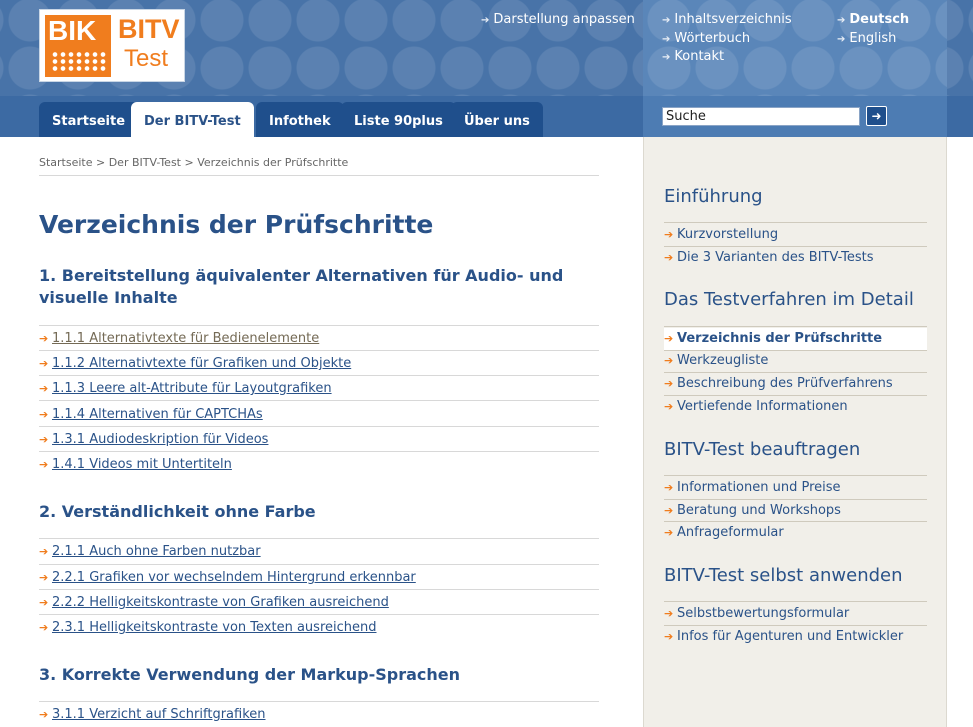 Image resolution: width=973 pixels, height=727 pixels. I want to click on list-item: ➔ 1.1.4 Alternativen für CAPTCHAs, so click(319, 414).